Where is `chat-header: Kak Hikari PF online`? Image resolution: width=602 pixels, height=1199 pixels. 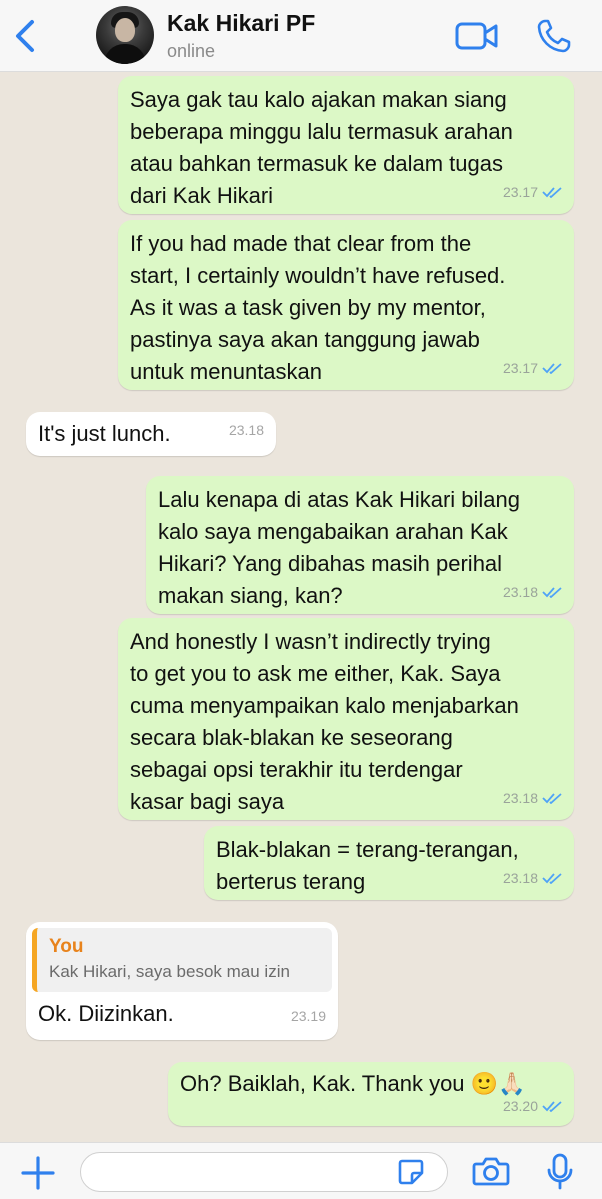
chat-header: Kak Hikari PF online is located at coordinates (301, 36).